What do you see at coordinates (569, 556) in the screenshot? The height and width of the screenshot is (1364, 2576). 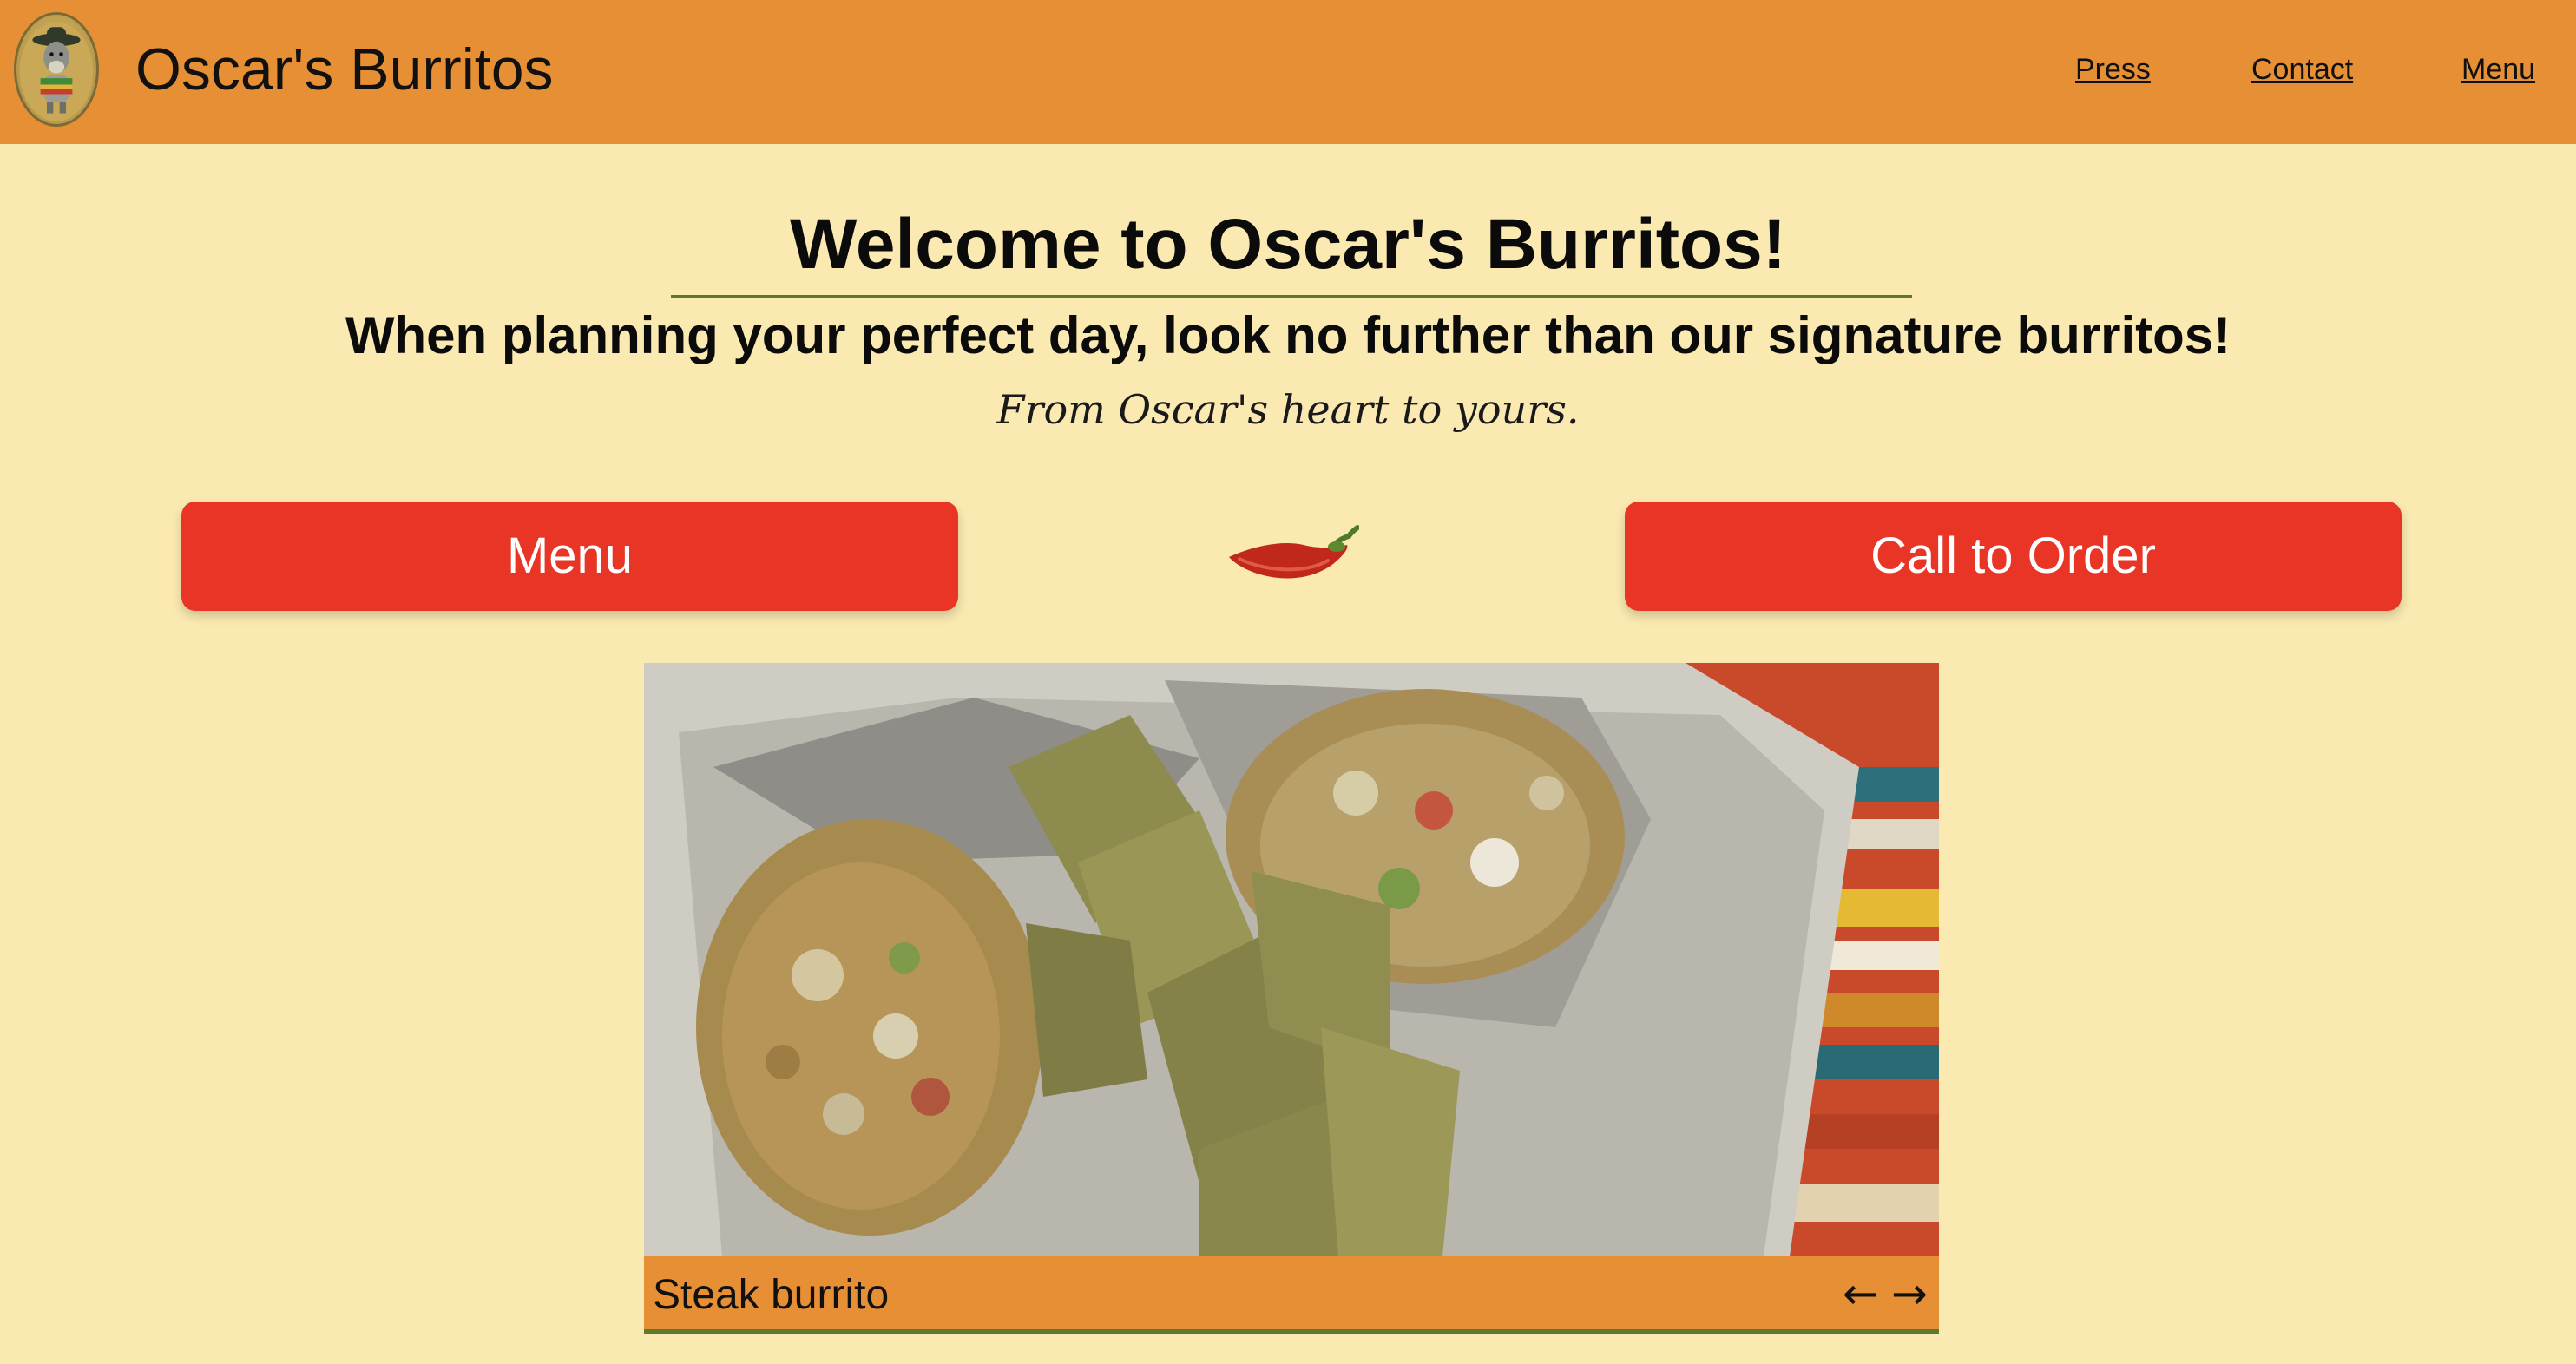 I see `menu-button: Menu` at bounding box center [569, 556].